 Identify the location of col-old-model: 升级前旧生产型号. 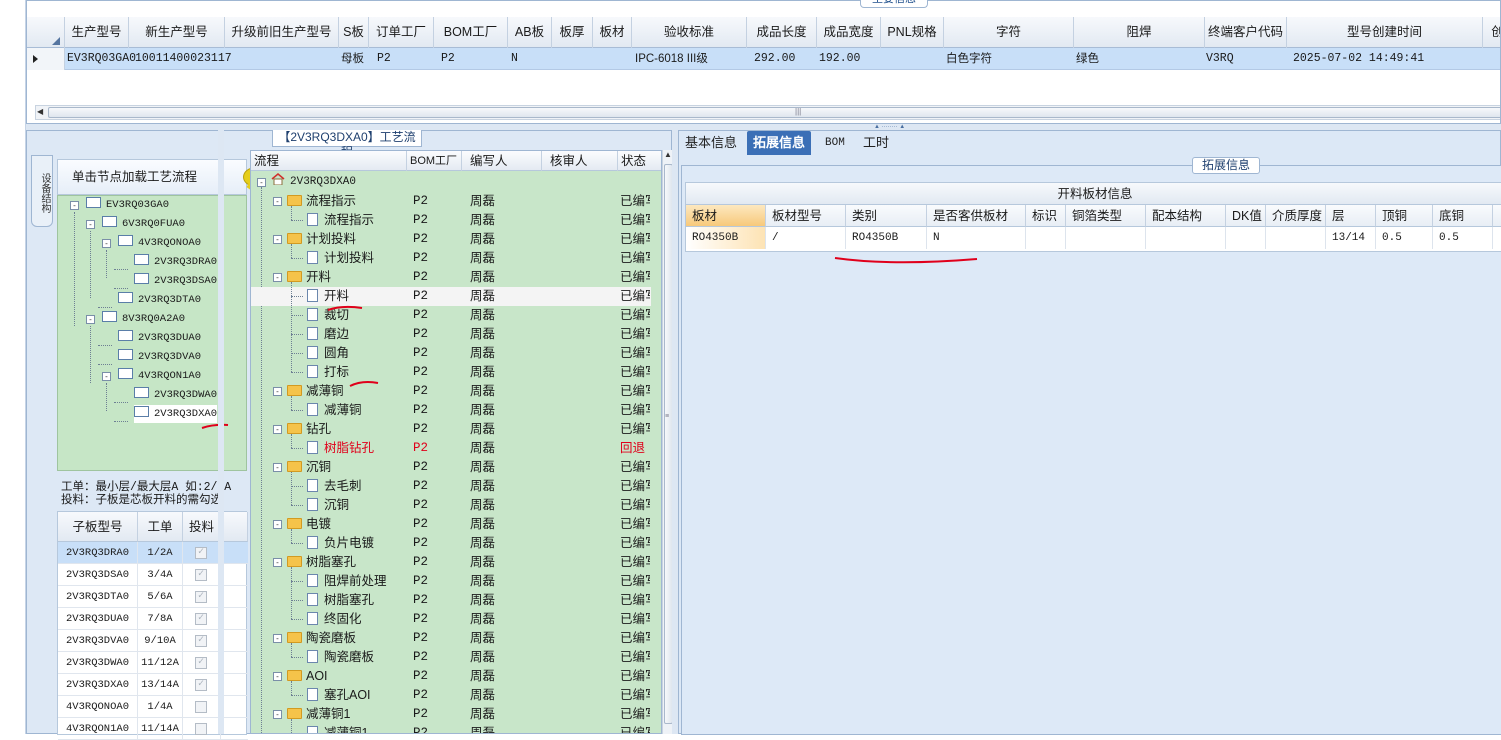
(282, 32).